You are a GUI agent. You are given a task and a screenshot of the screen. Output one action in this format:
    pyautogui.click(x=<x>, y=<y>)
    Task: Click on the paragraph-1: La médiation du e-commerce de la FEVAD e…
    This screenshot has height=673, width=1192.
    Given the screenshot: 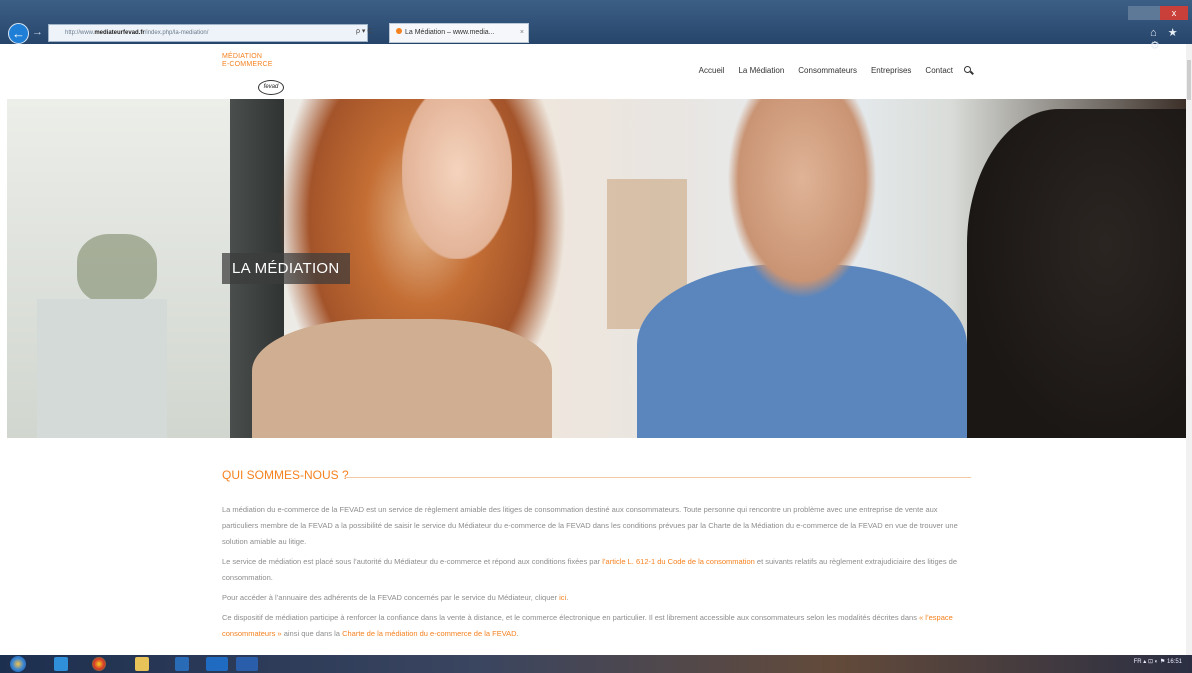 What is the action you would take?
    pyautogui.click(x=590, y=525)
    